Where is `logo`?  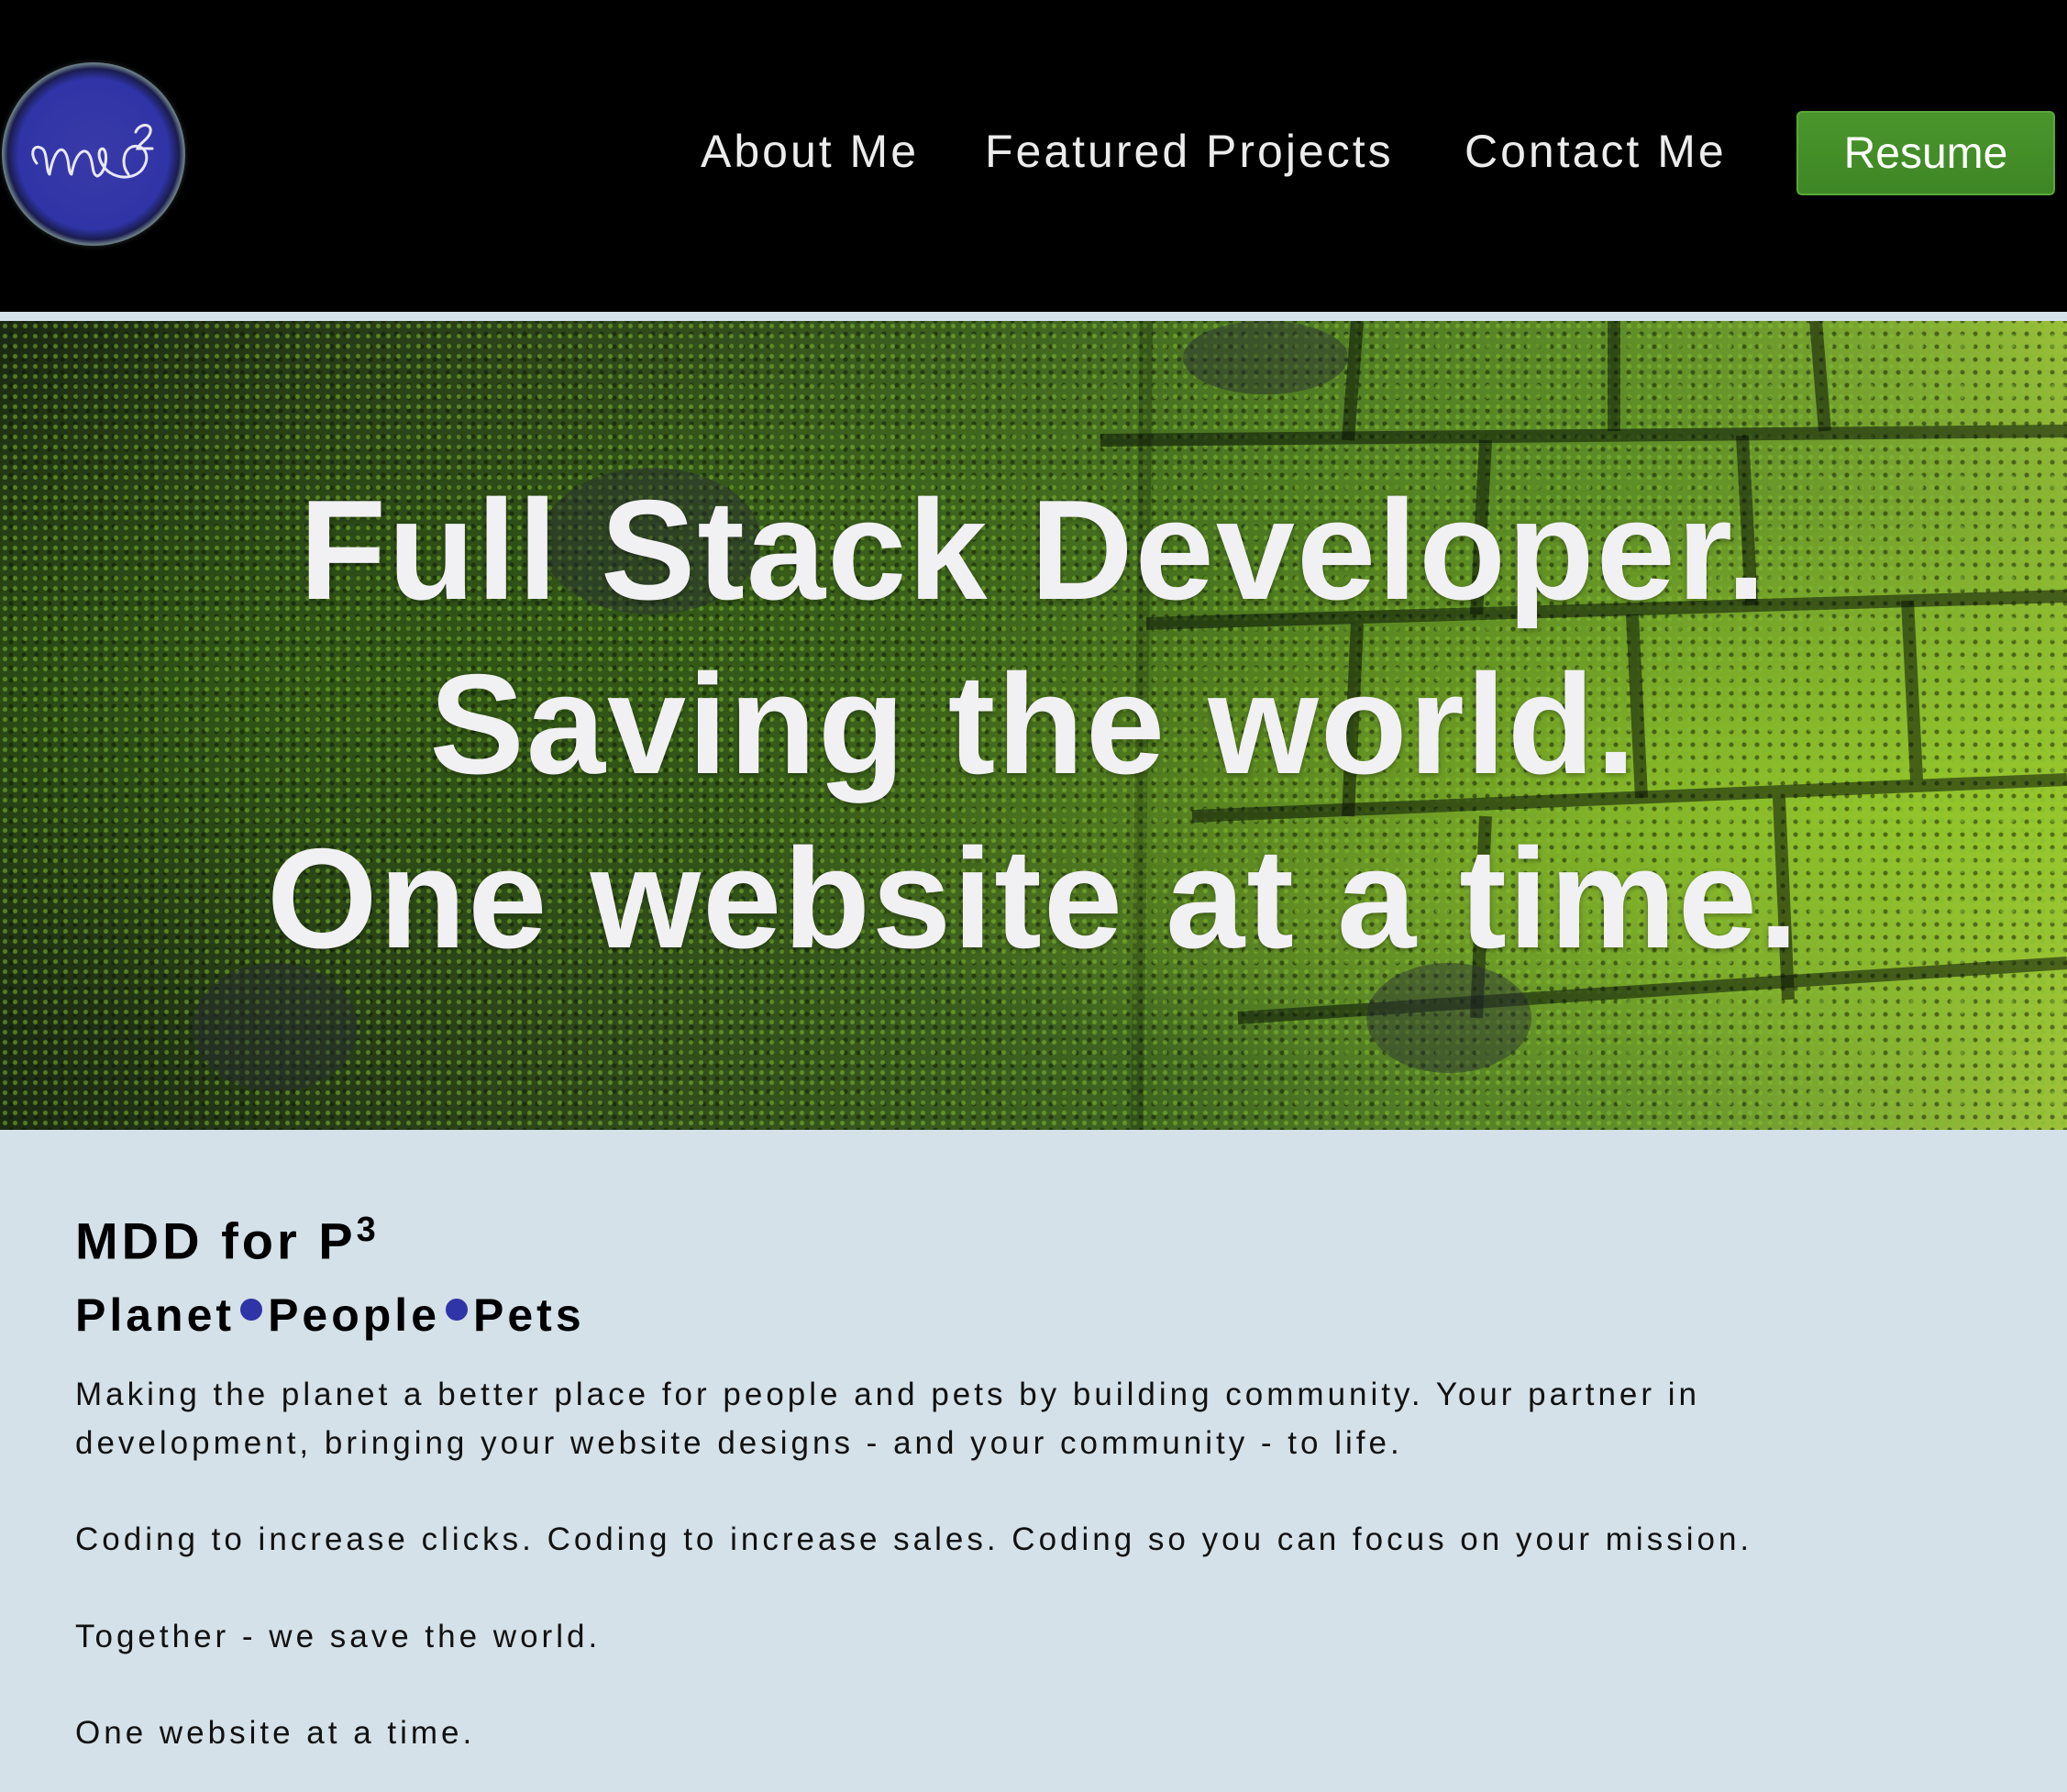
logo is located at coordinates (93, 154).